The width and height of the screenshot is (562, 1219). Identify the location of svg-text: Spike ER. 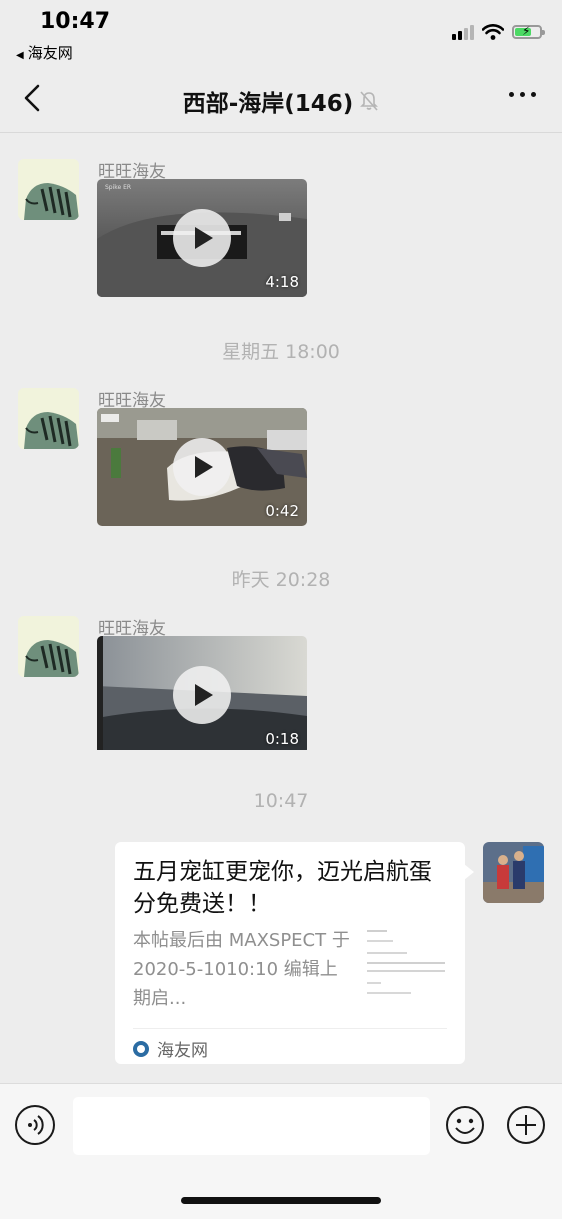
(118, 187).